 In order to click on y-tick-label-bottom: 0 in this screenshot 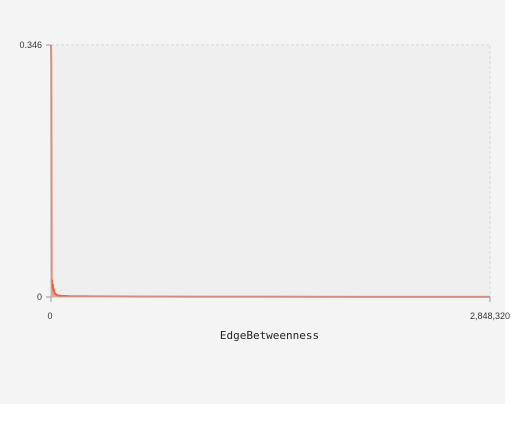, I will do `click(39, 297)`.